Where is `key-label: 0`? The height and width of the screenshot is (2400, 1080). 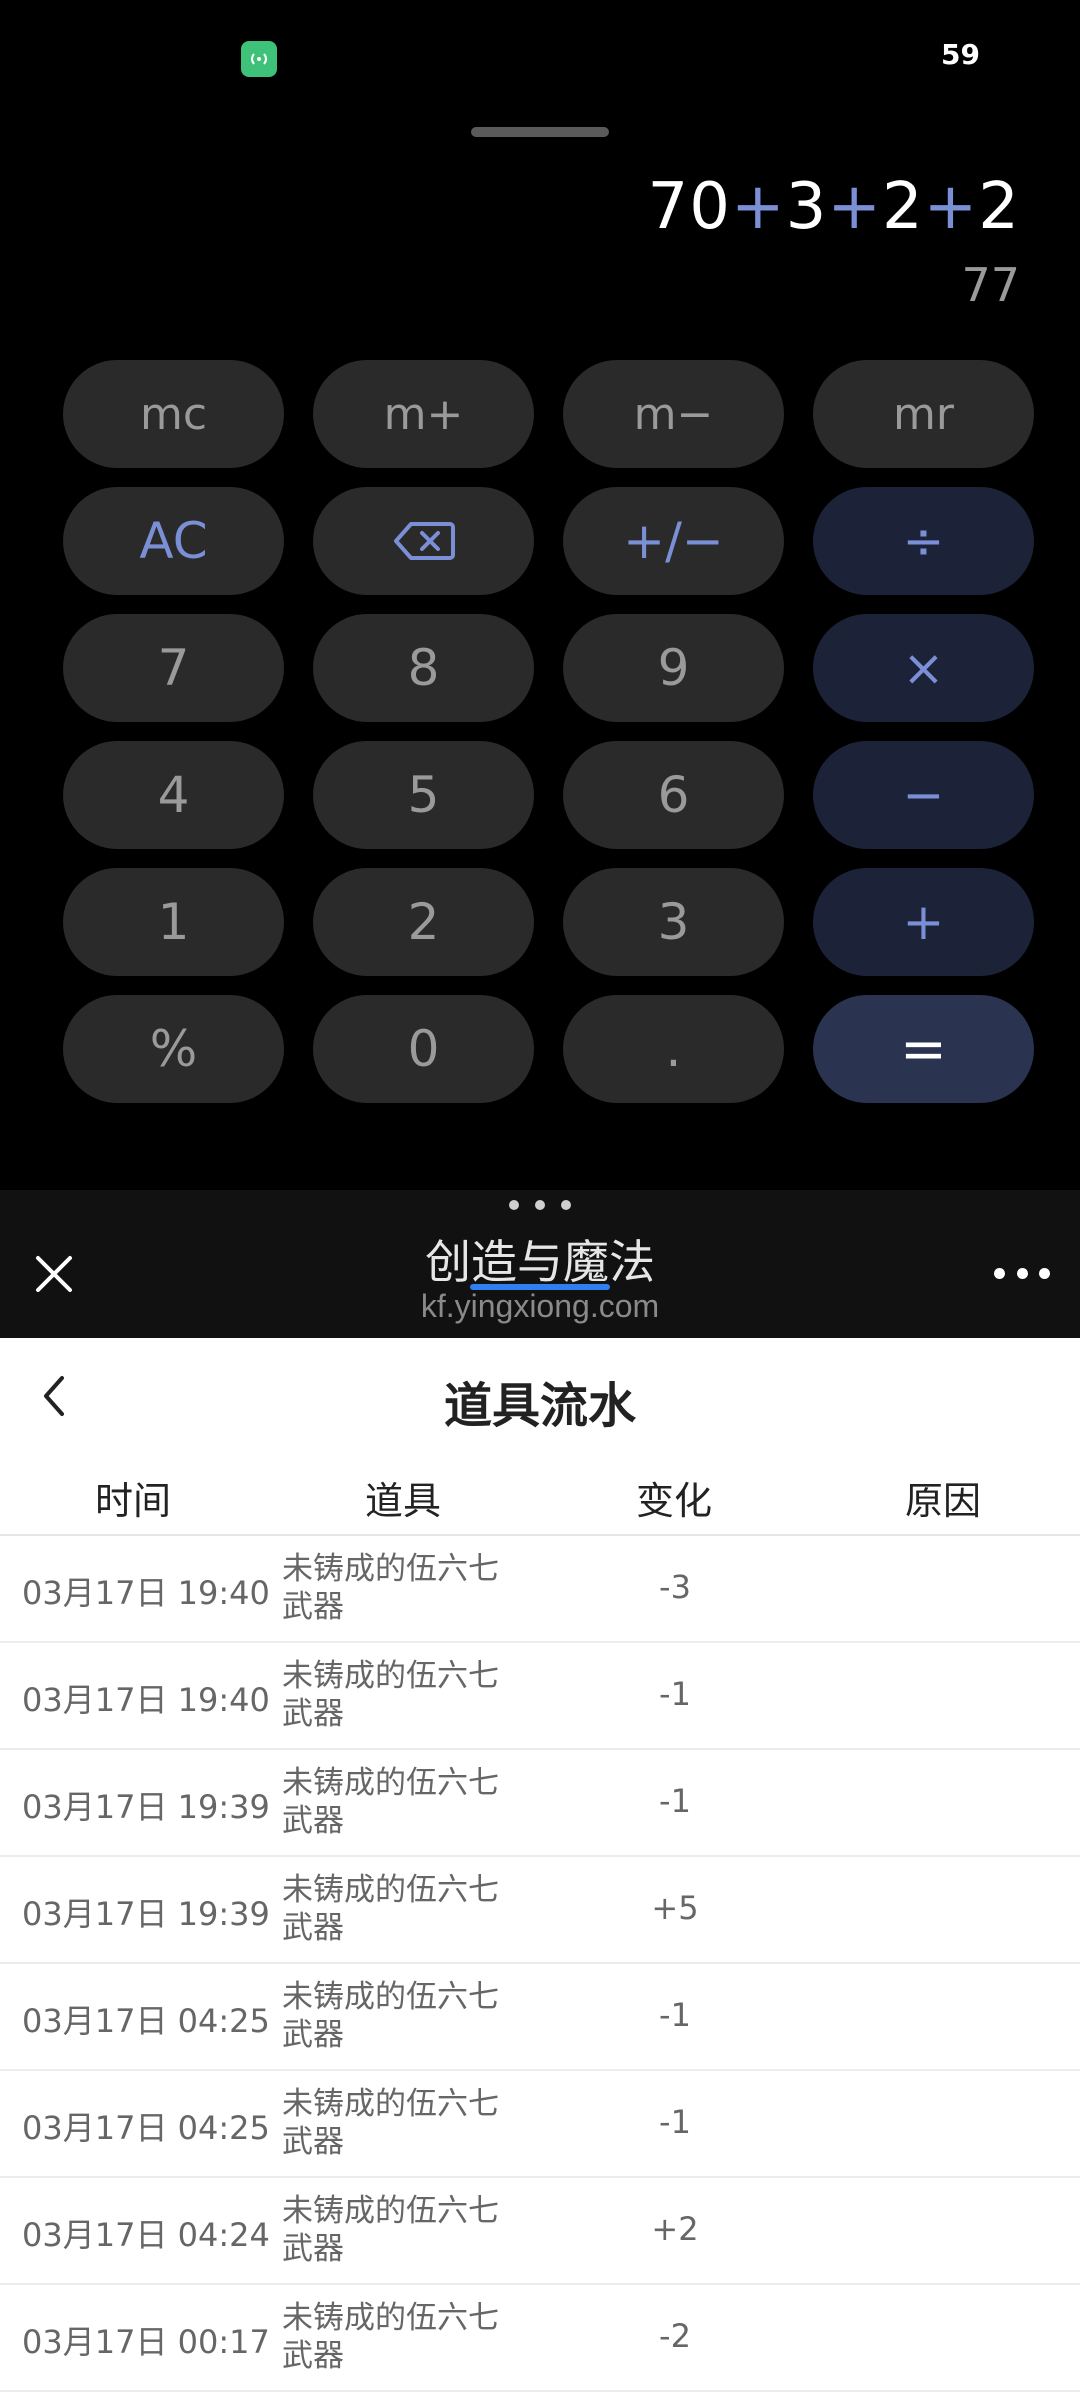 key-label: 0 is located at coordinates (423, 1049).